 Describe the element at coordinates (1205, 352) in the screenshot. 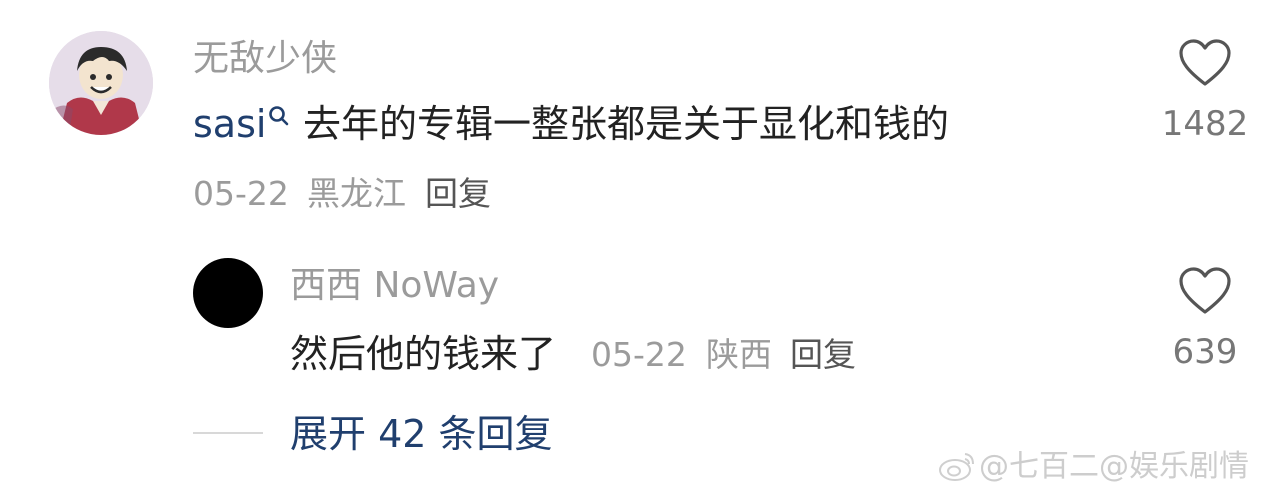

I see `reply-like-count: 639` at that location.